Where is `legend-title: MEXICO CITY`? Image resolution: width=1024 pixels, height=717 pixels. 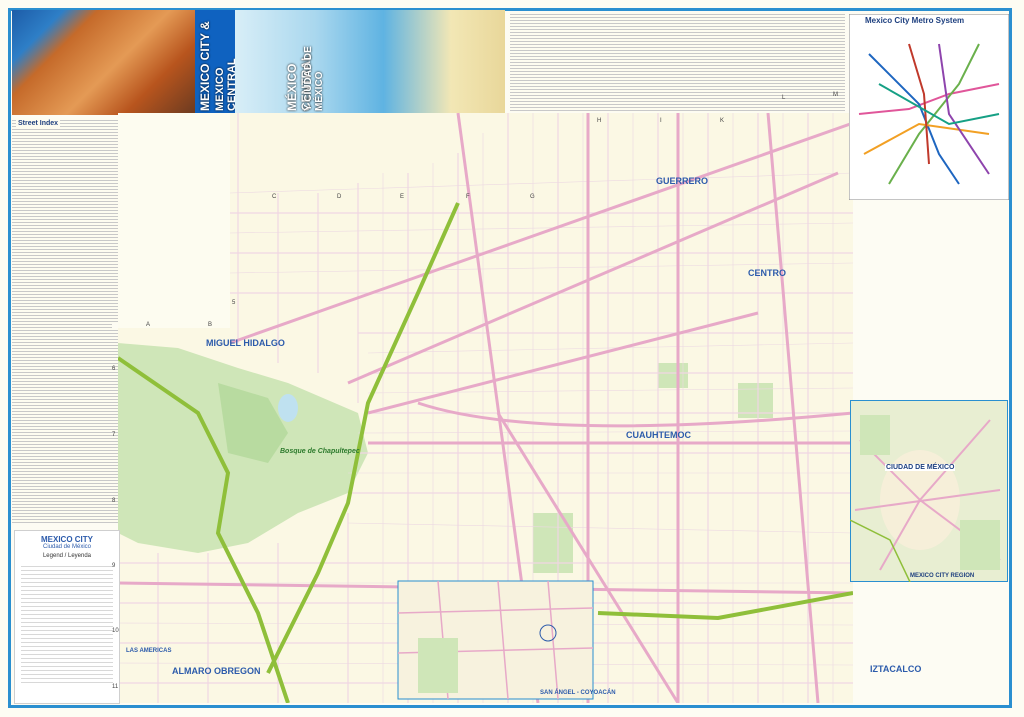 legend-title: MEXICO CITY is located at coordinates (66, 539).